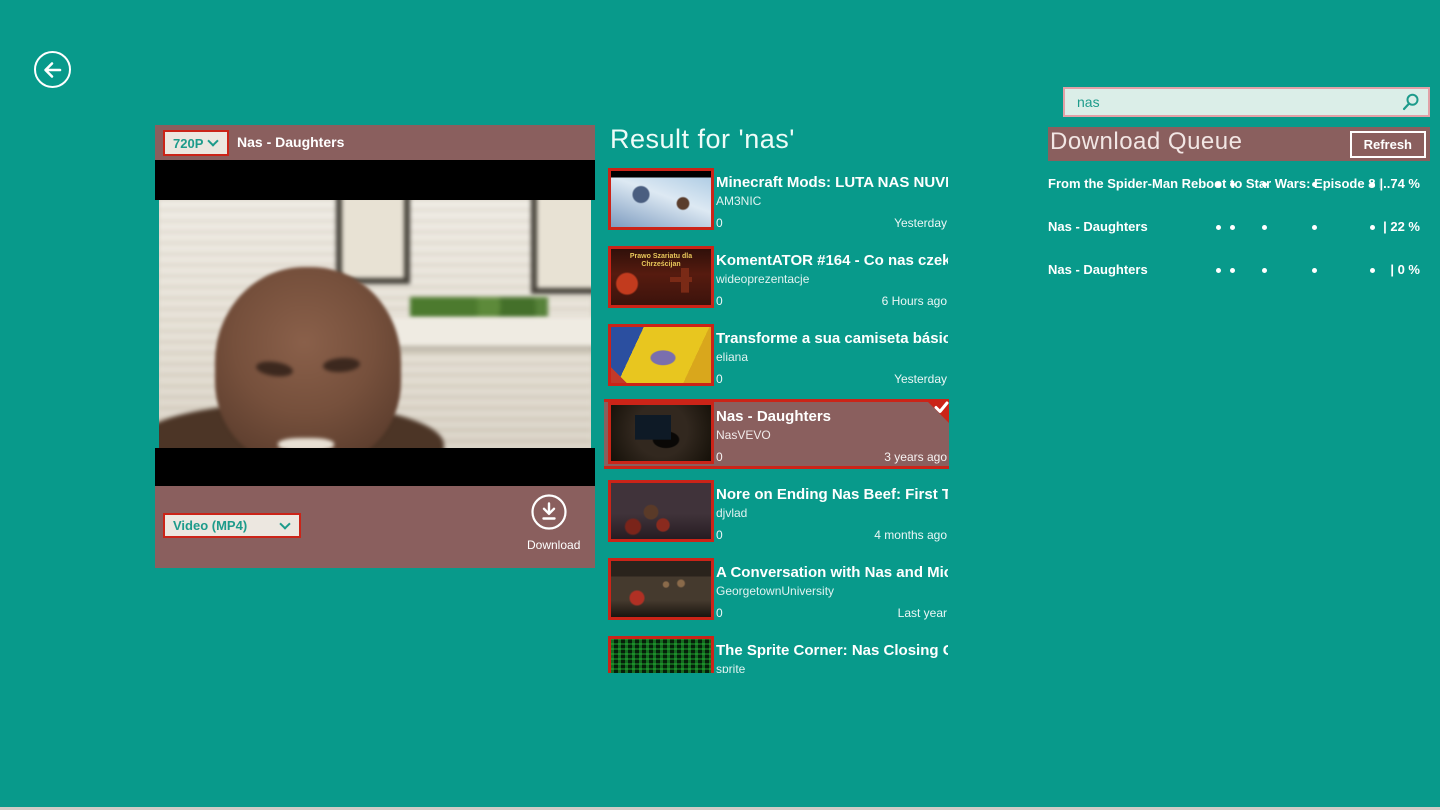  Describe the element at coordinates (776, 432) in the screenshot. I see `result-item-selected: Nas - Daughters NasVEVO 0 3 years ago` at that location.